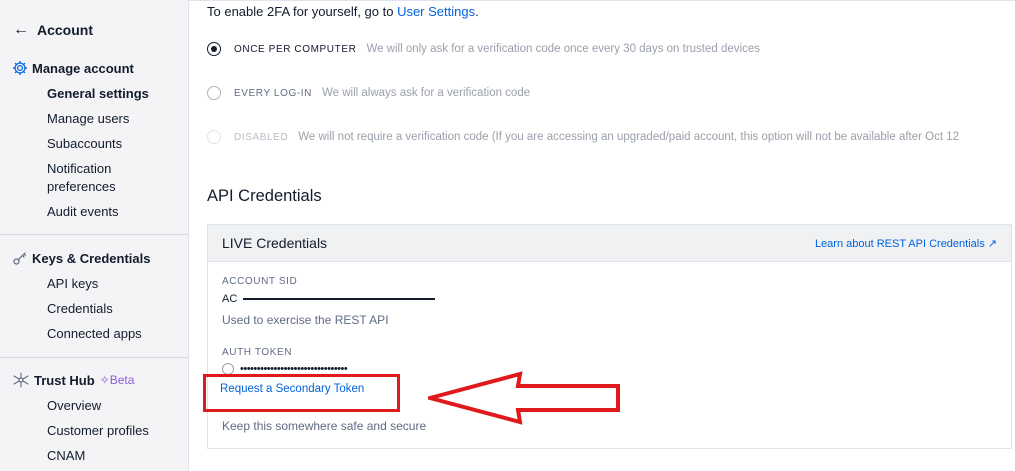 The image size is (1015, 471). I want to click on sparkle-icon: ✧, so click(104, 380).